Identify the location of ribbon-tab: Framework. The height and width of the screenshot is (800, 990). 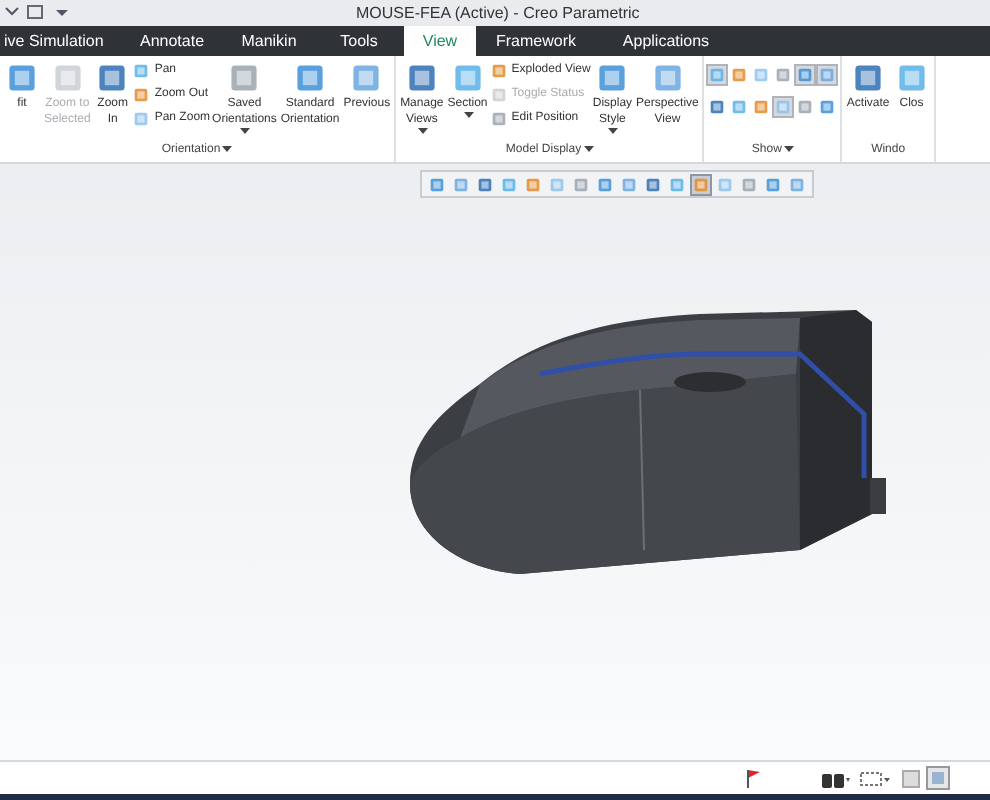
(536, 41).